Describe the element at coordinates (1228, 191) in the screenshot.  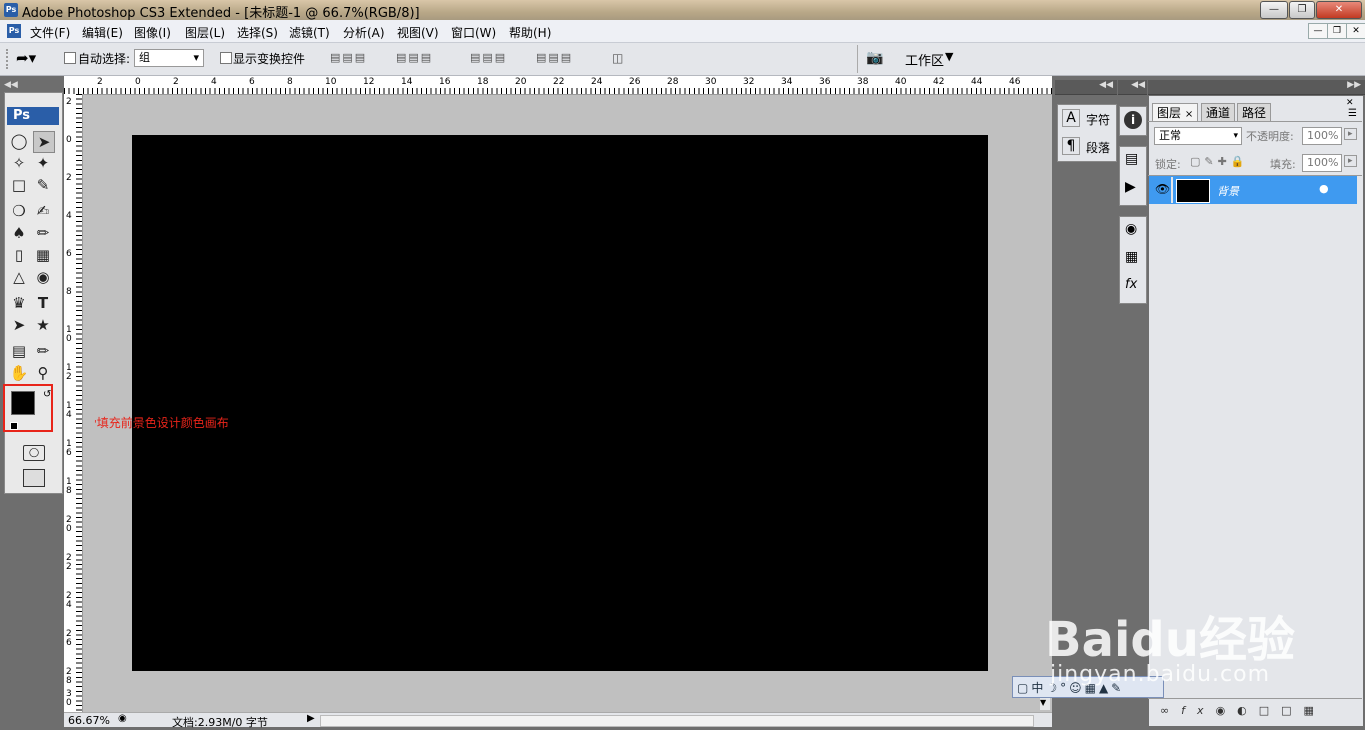
I see `layer-name: 背景` at that location.